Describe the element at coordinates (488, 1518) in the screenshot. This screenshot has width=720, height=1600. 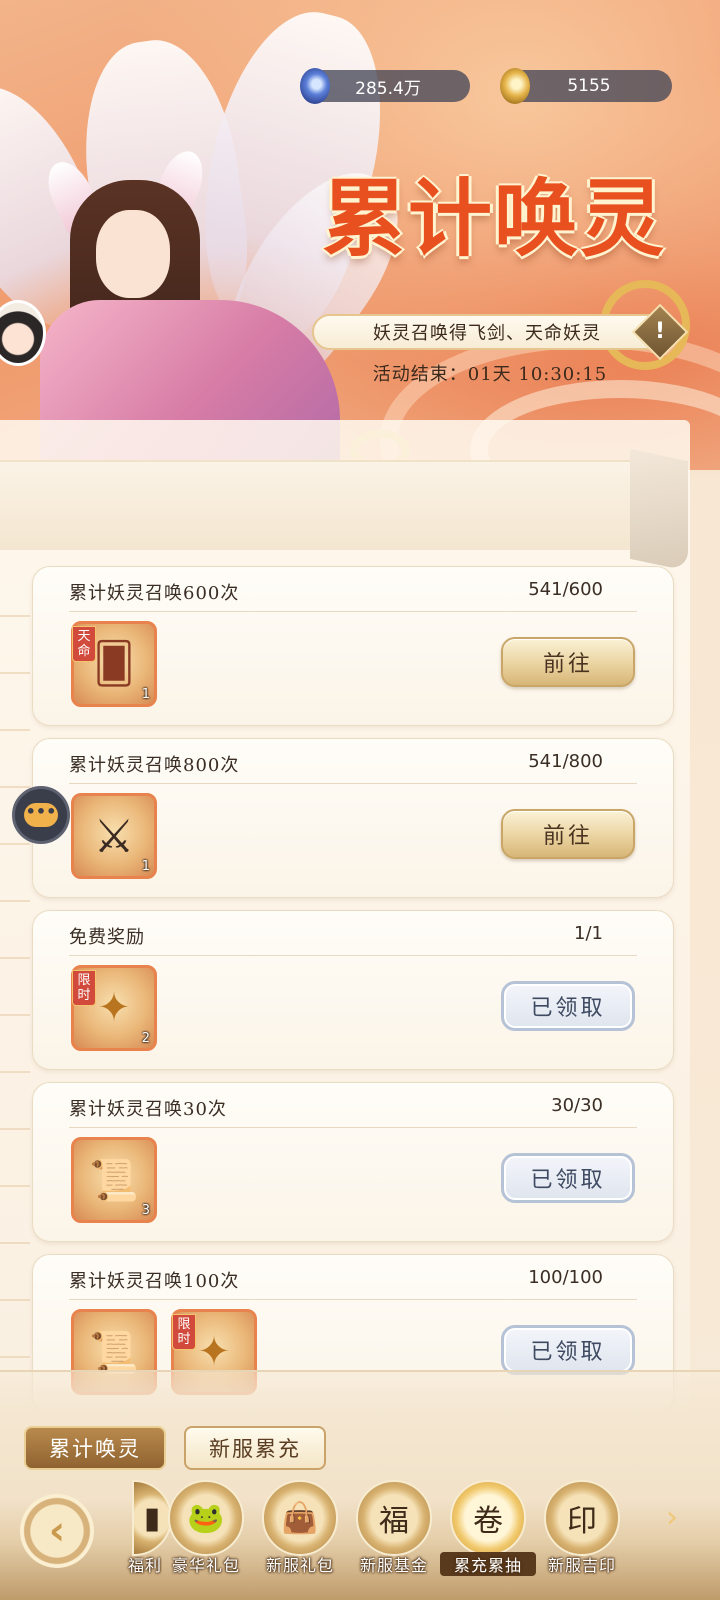
I see `recharge-draw-icon: 卷` at that location.